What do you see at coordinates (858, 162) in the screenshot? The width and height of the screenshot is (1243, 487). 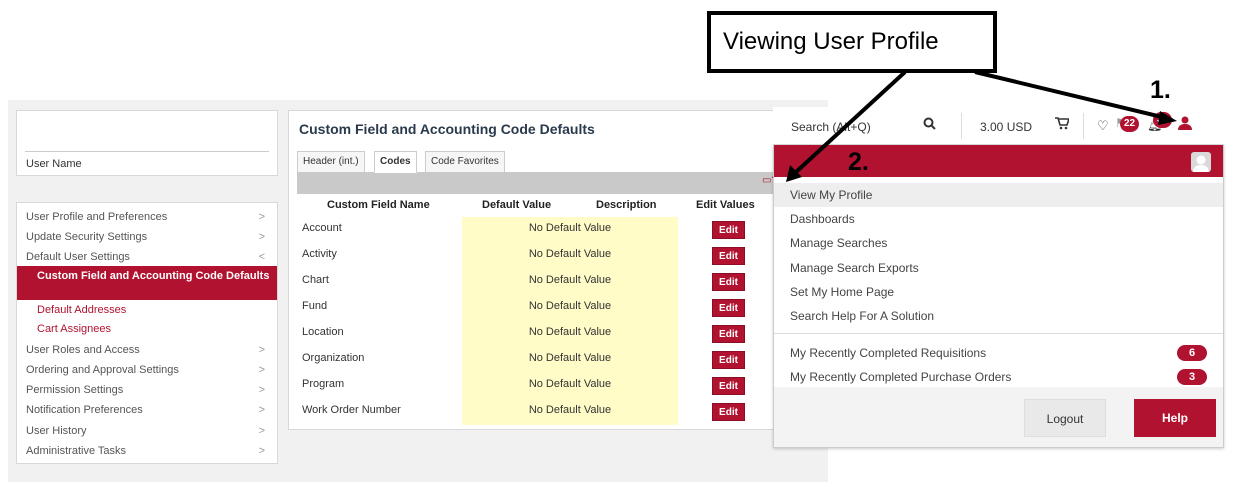 I see `step-2-label: 2.` at bounding box center [858, 162].